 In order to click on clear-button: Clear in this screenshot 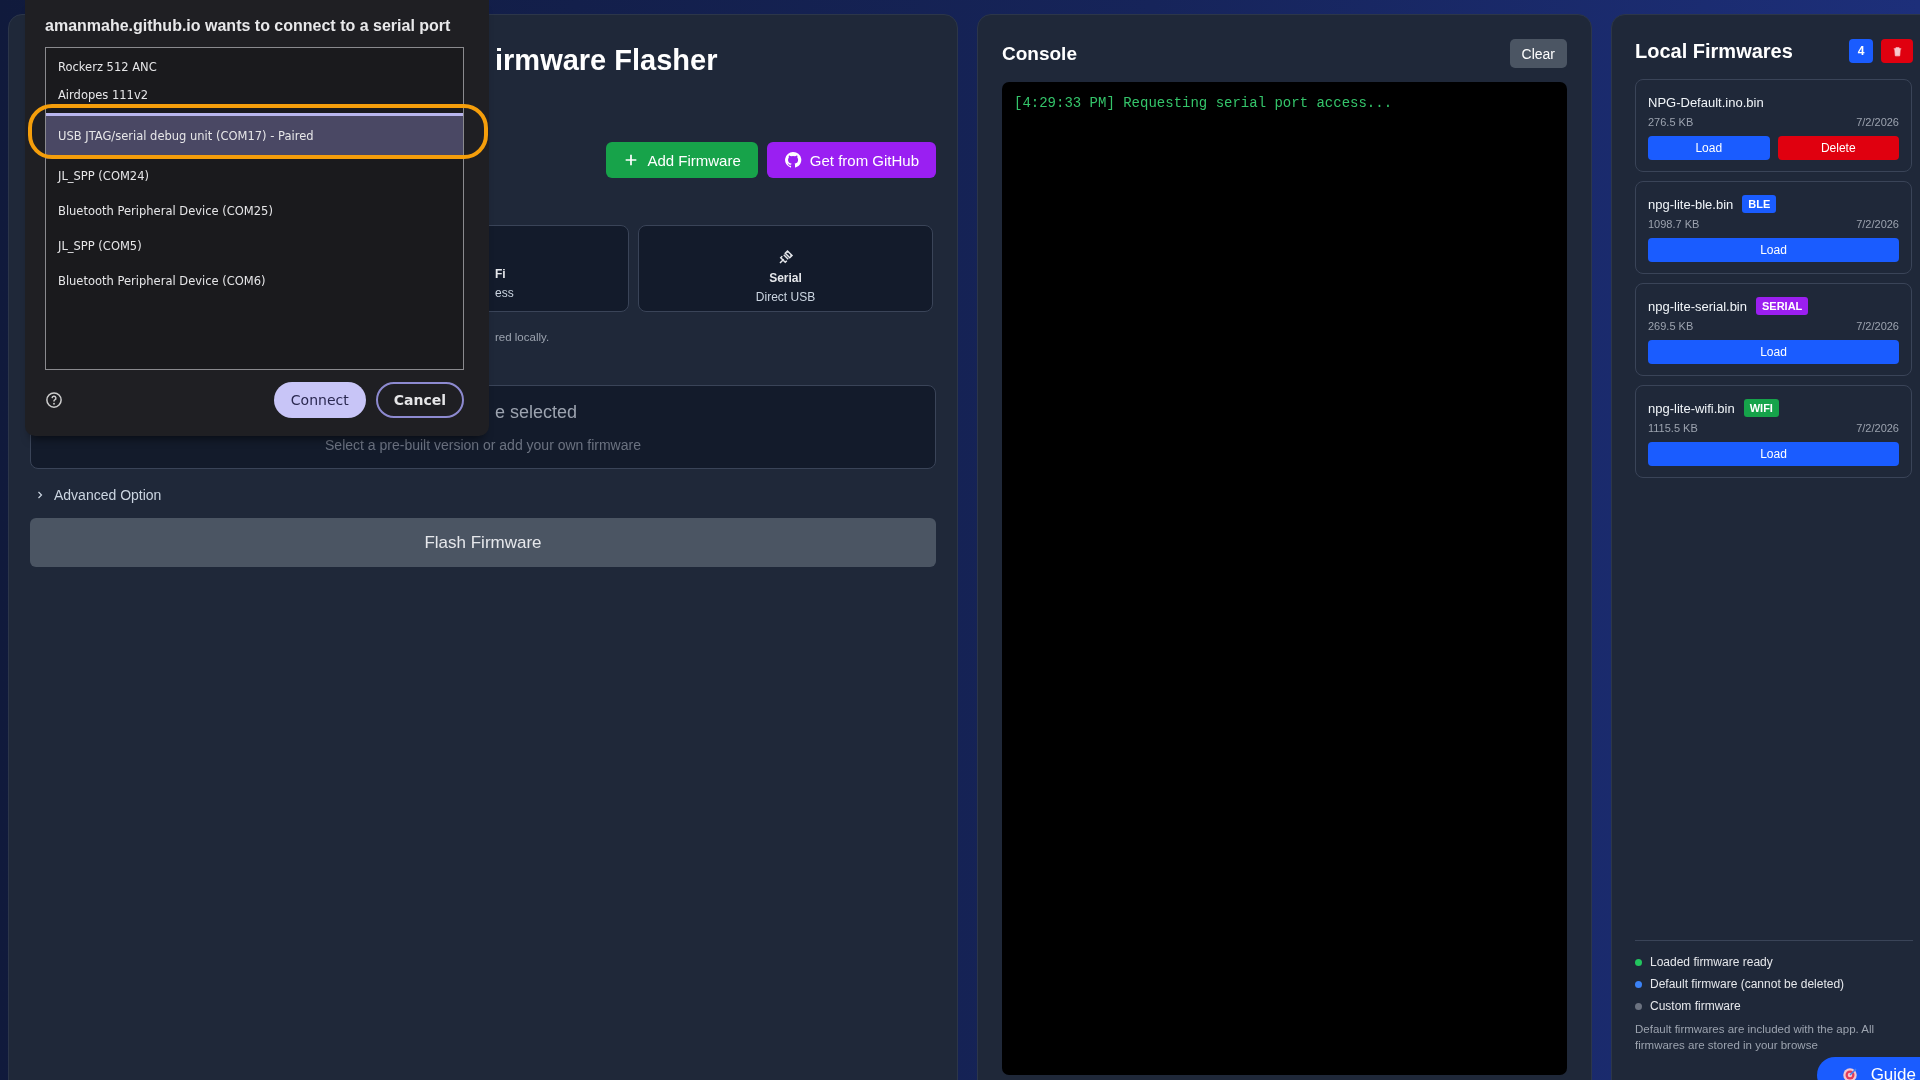, I will do `click(1538, 53)`.